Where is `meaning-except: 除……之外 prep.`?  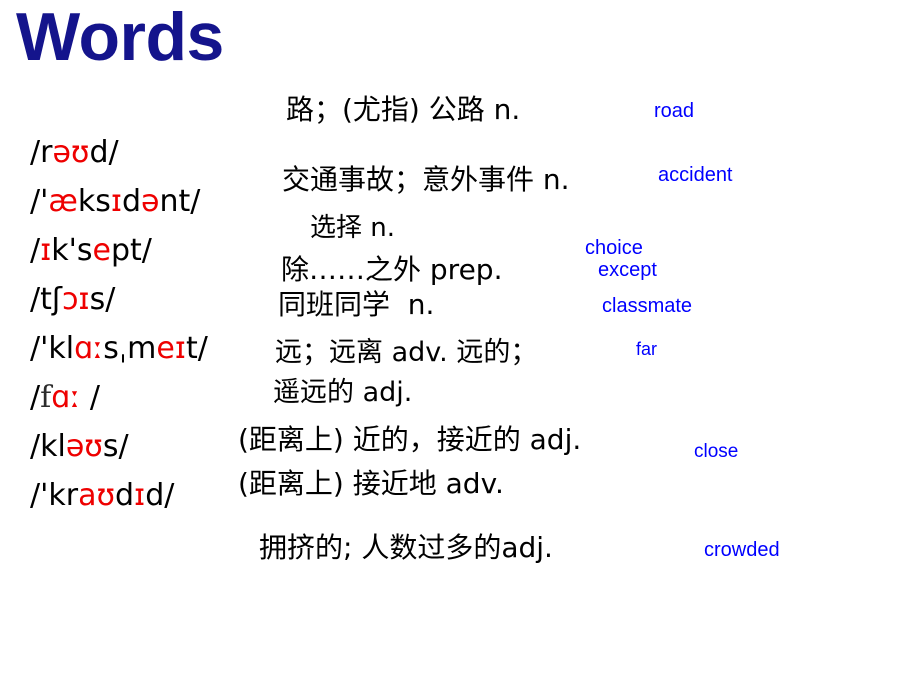
meaning-except: 除……之外 prep. is located at coordinates (392, 269).